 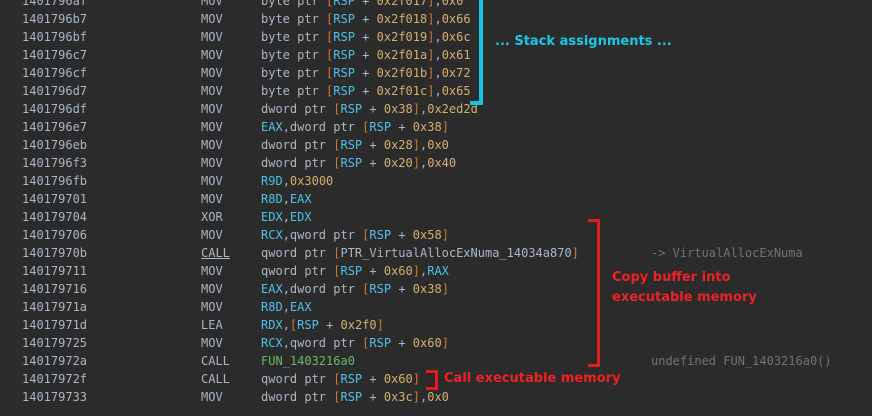 What do you see at coordinates (54, 163) in the screenshot?
I see `address: 1401796f3` at bounding box center [54, 163].